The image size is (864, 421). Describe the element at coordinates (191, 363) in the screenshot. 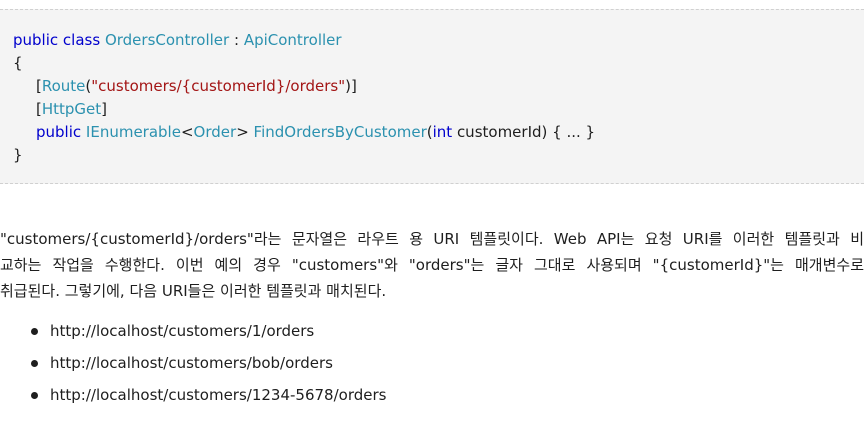

I see `uri-text: http://localhost/customers/bob/orders` at that location.